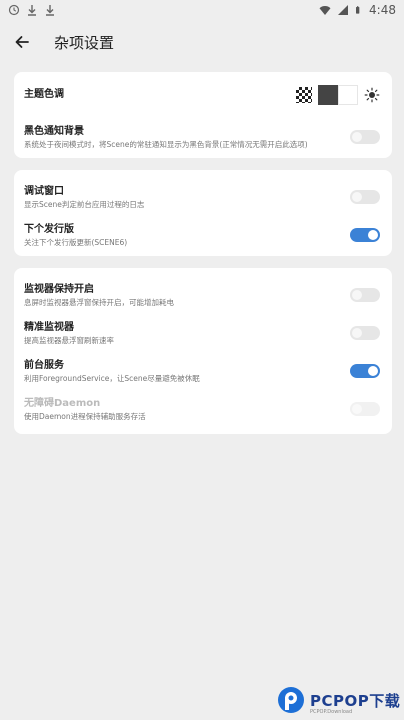  I want to click on back-button, so click(22, 42).